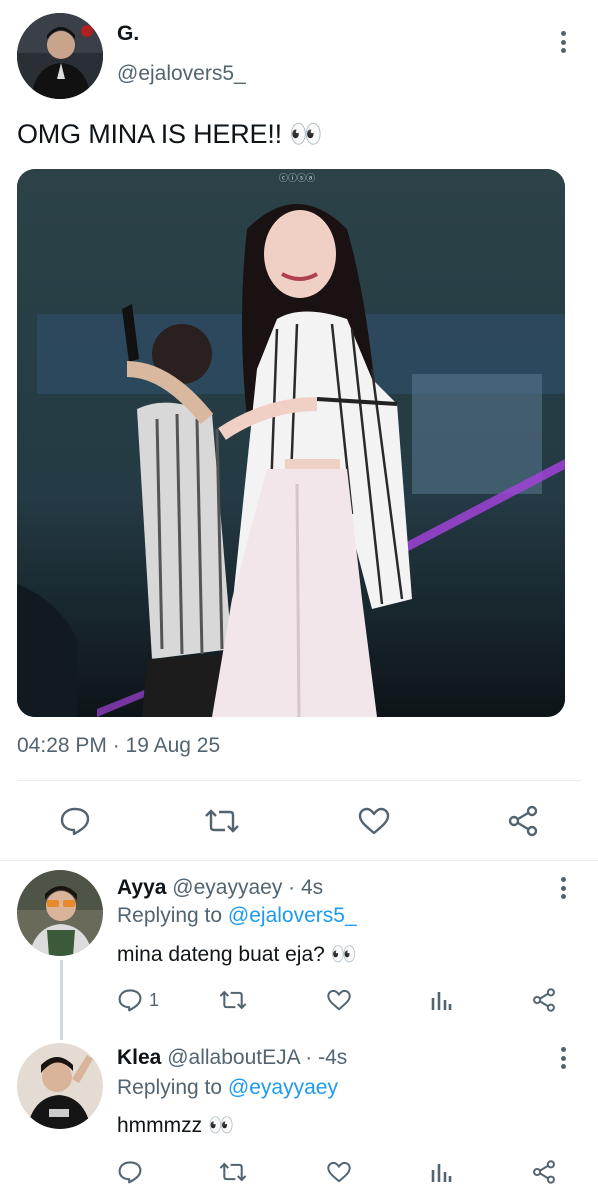  Describe the element at coordinates (297, 178) in the screenshot. I see `svg-text: ⓒⓘⓢⓐ` at that location.